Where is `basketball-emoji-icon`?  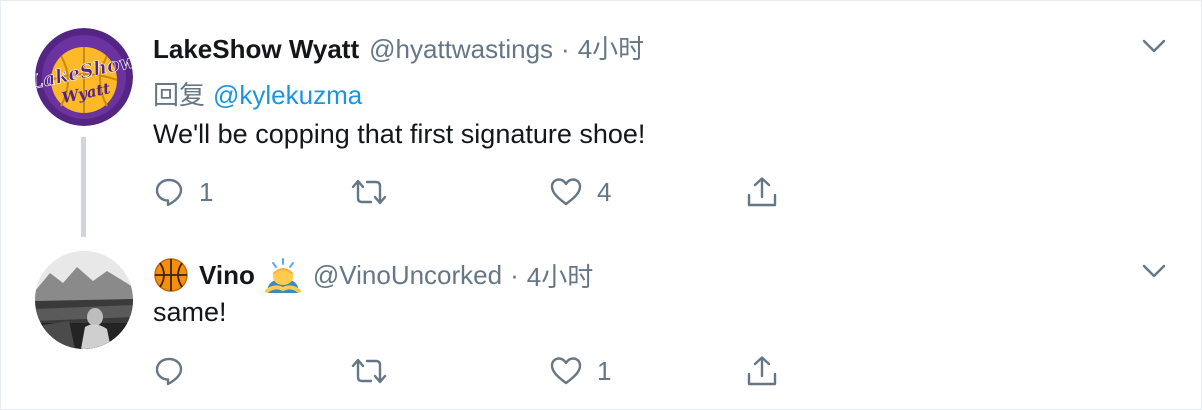 basketball-emoji-icon is located at coordinates (171, 275).